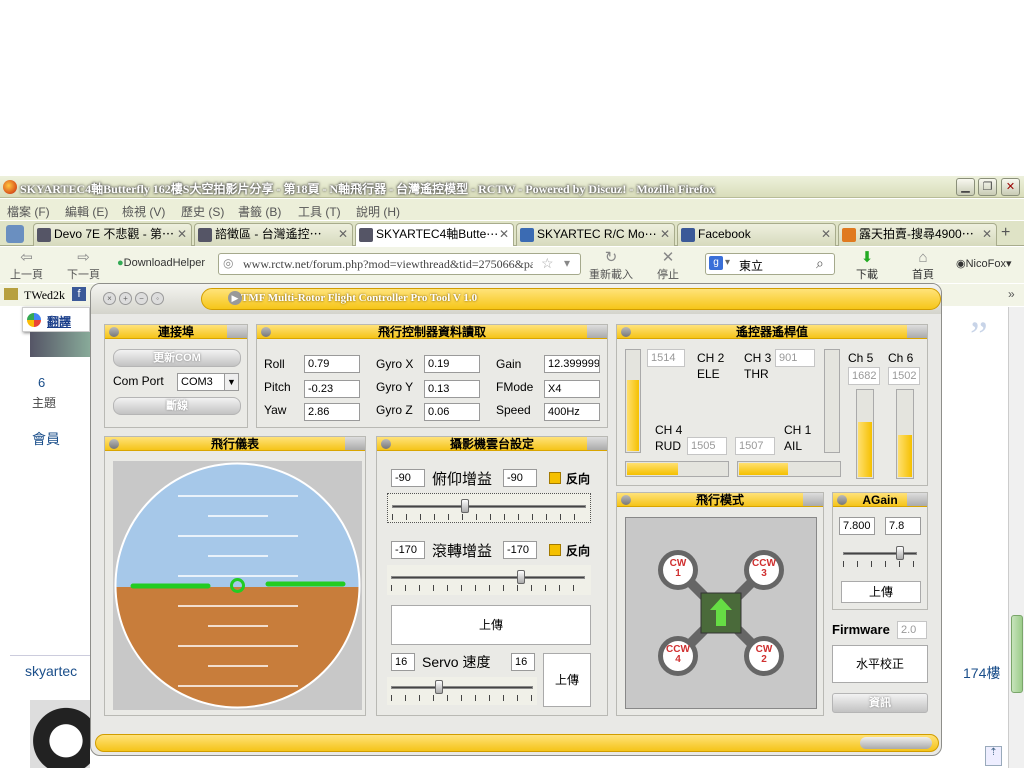 Image resolution: width=1024 pixels, height=768 pixels. Describe the element at coordinates (86, 211) in the screenshot. I see `menu-edit: 編輯 (E)` at that location.